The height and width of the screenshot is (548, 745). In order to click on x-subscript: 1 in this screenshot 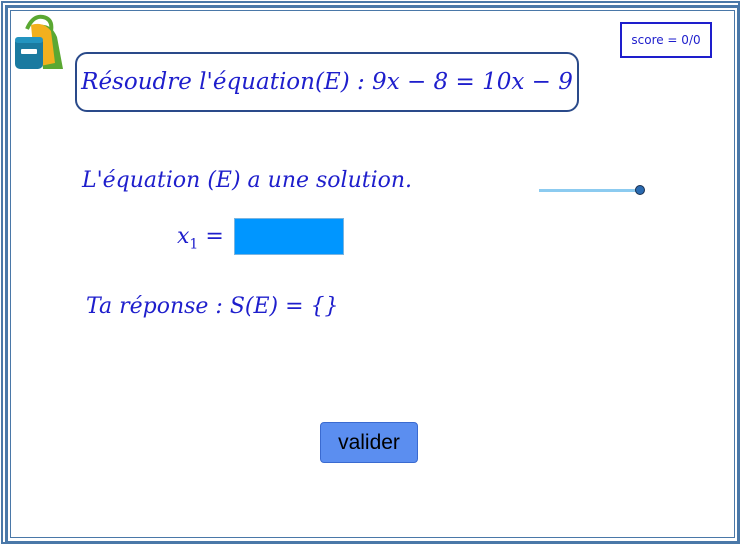, I will do `click(194, 244)`.